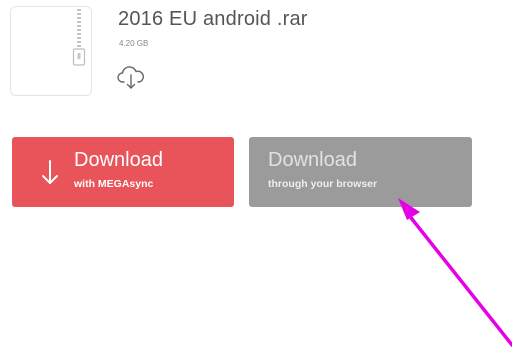  Describe the element at coordinates (114, 184) in the screenshot. I see `mega-button-subtitle: with MEGAsync` at that location.